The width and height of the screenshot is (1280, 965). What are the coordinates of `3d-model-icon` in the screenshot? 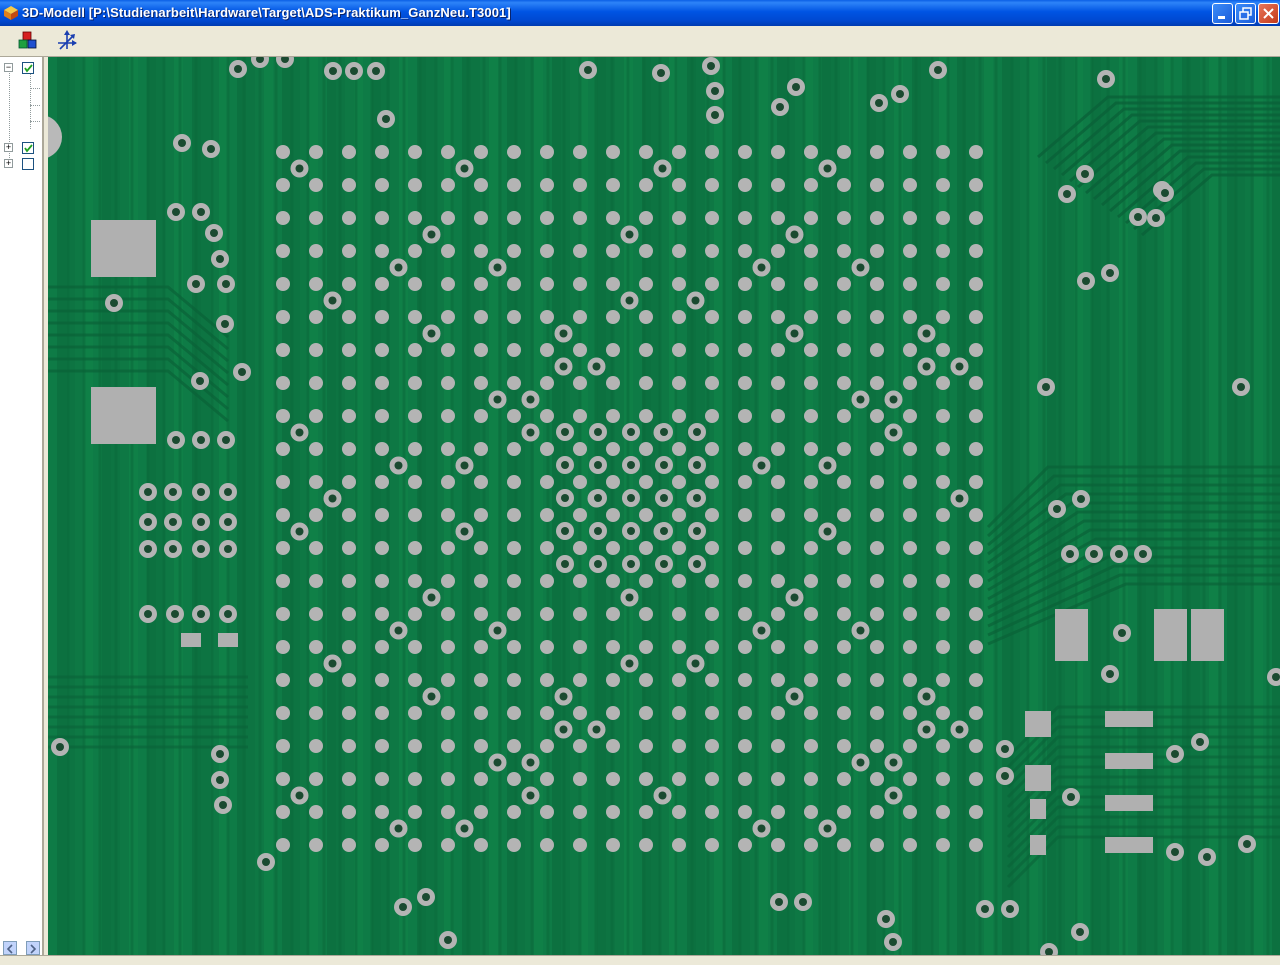 It's located at (11, 13).